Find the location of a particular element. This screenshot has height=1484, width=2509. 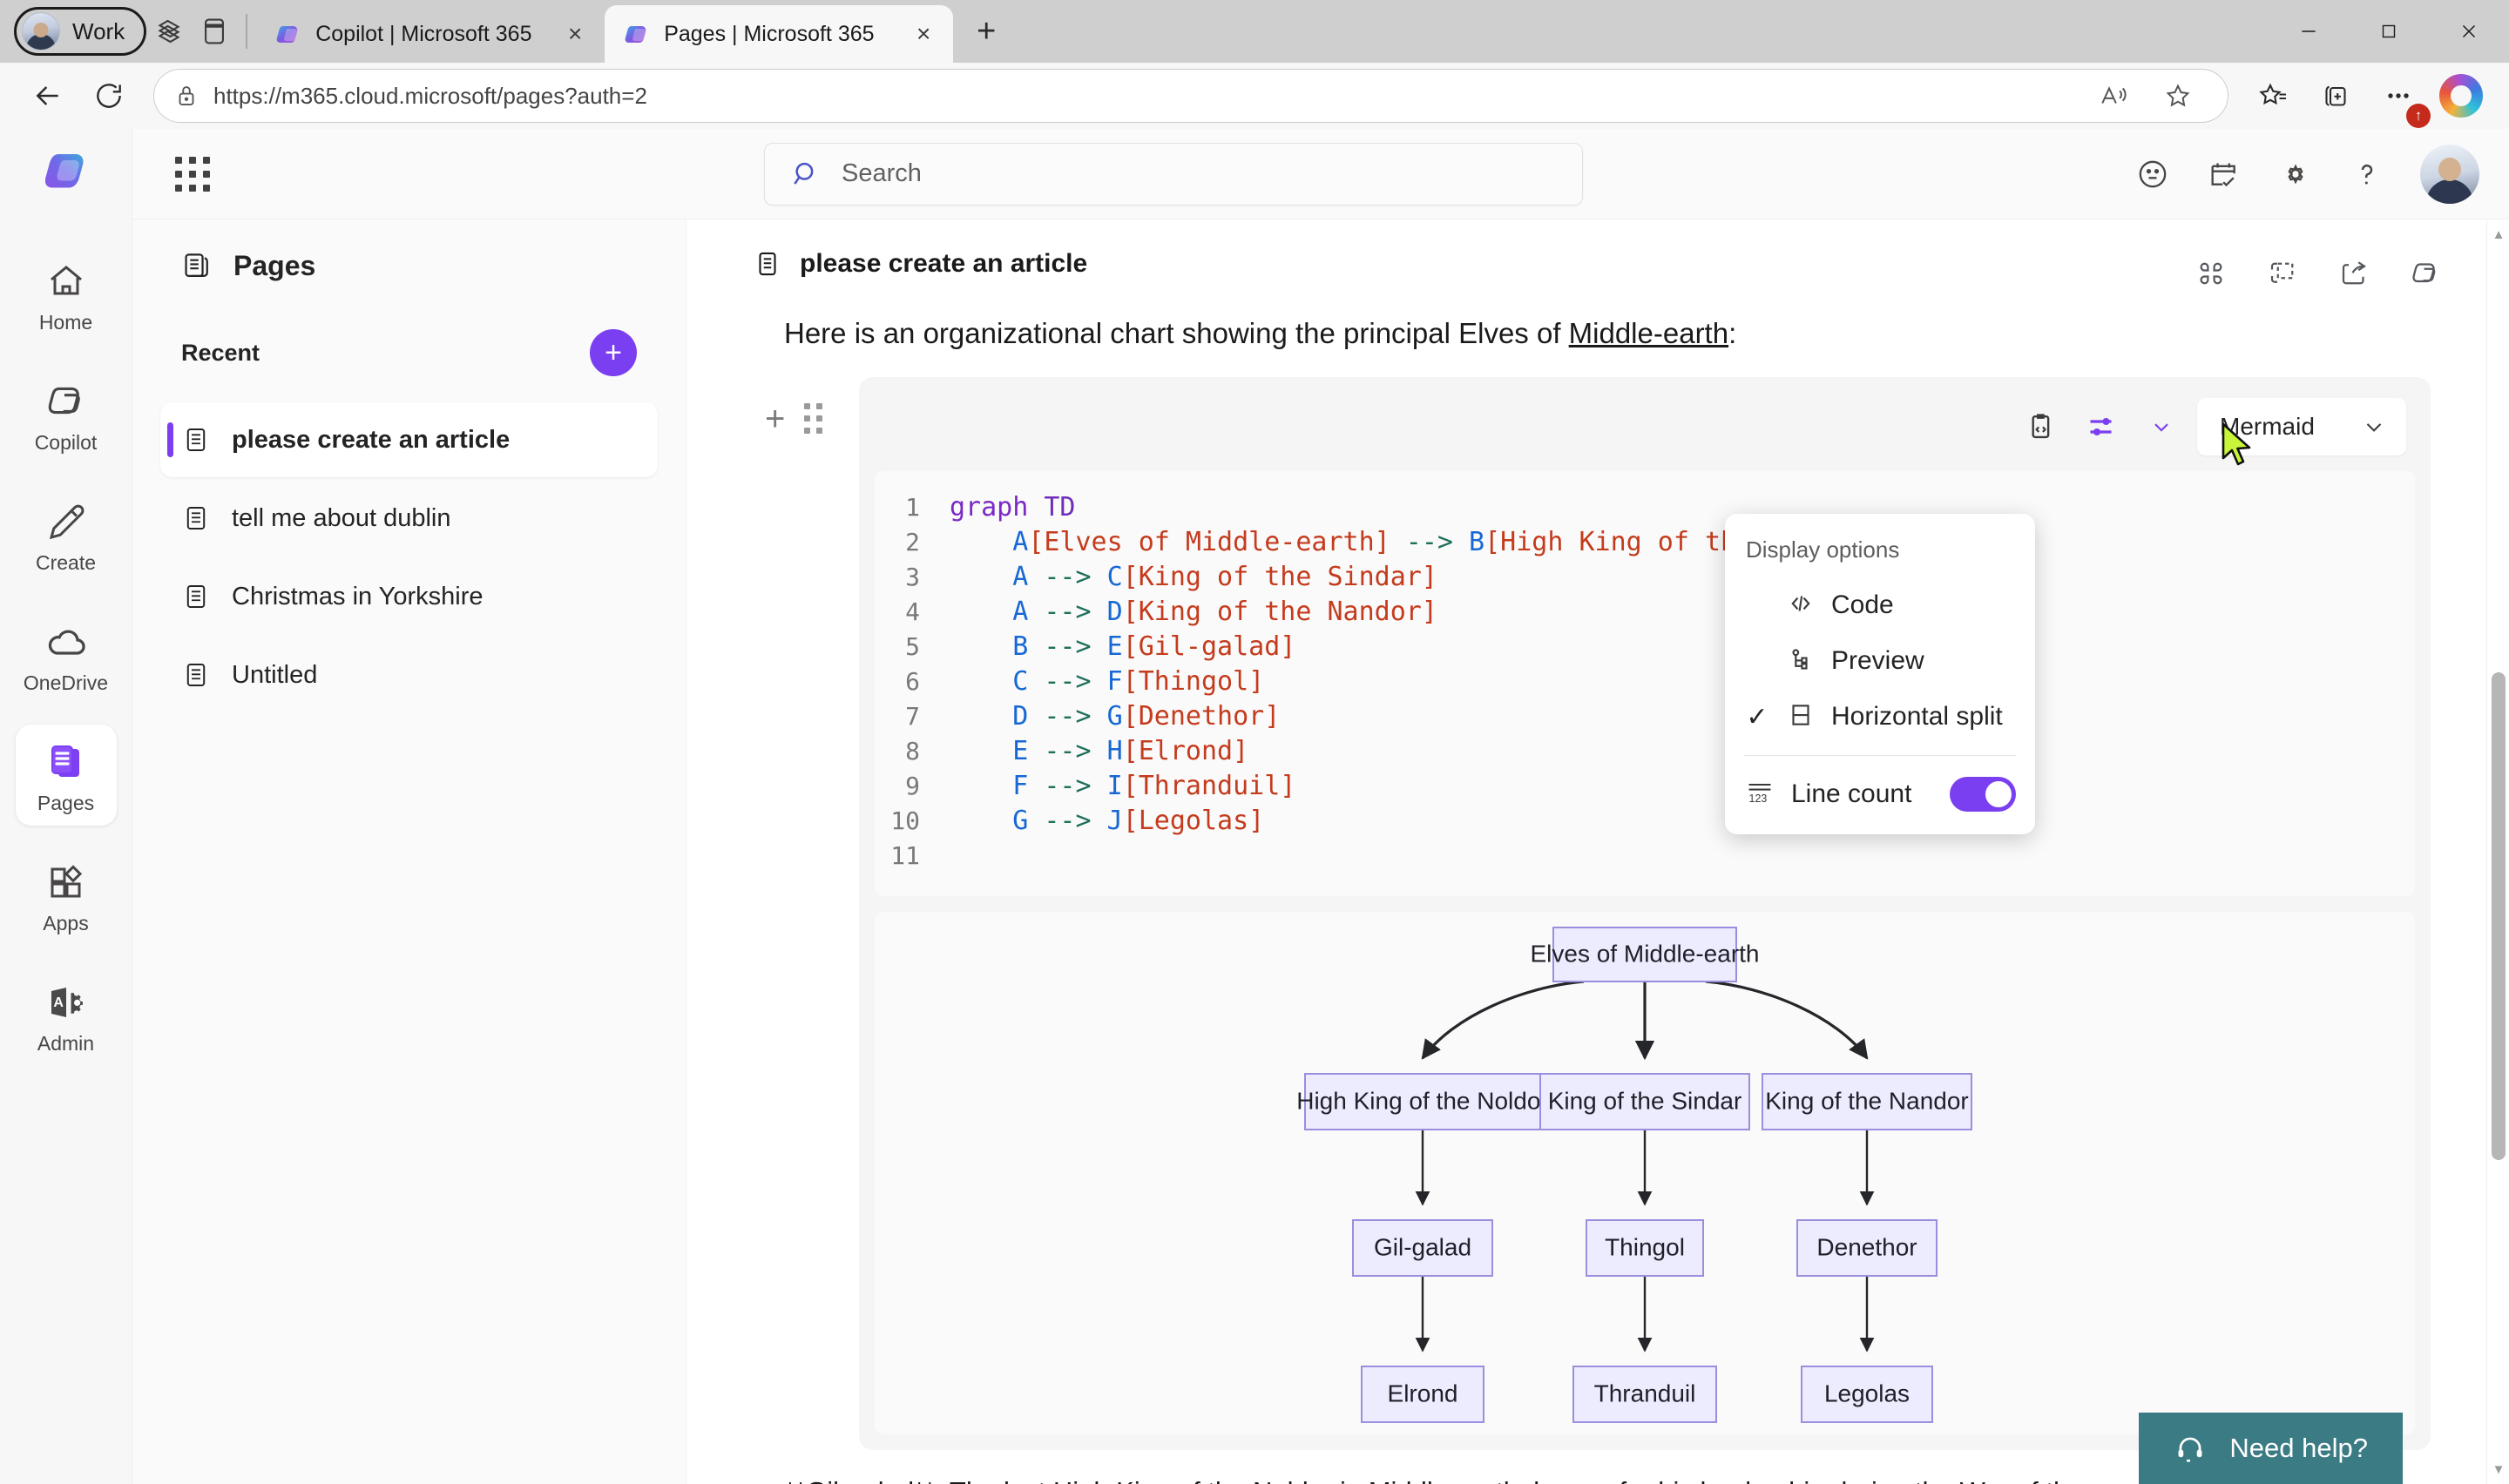

svg-text: 123 is located at coordinates (1758, 799).